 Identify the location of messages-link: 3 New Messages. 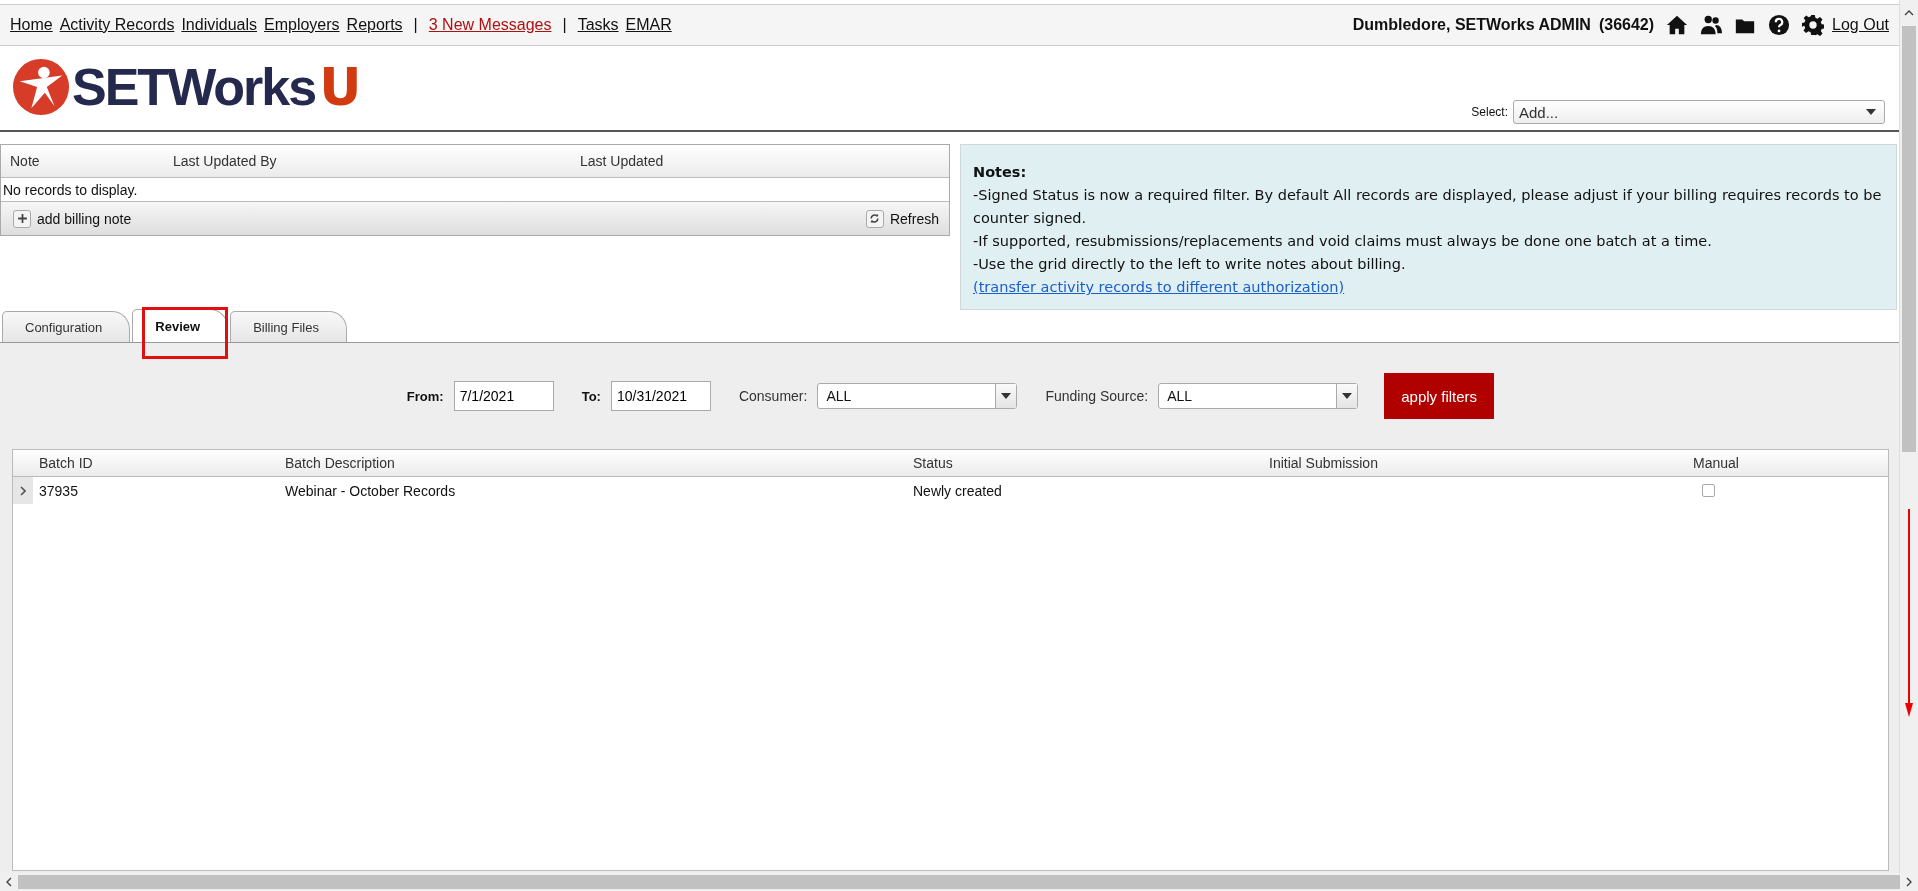
(490, 25).